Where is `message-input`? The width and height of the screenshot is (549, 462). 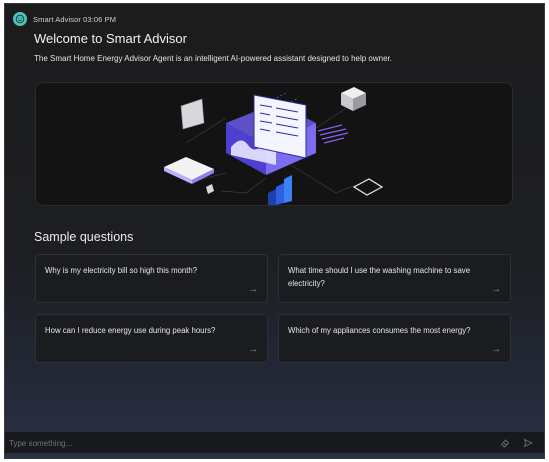 message-input is located at coordinates (244, 443).